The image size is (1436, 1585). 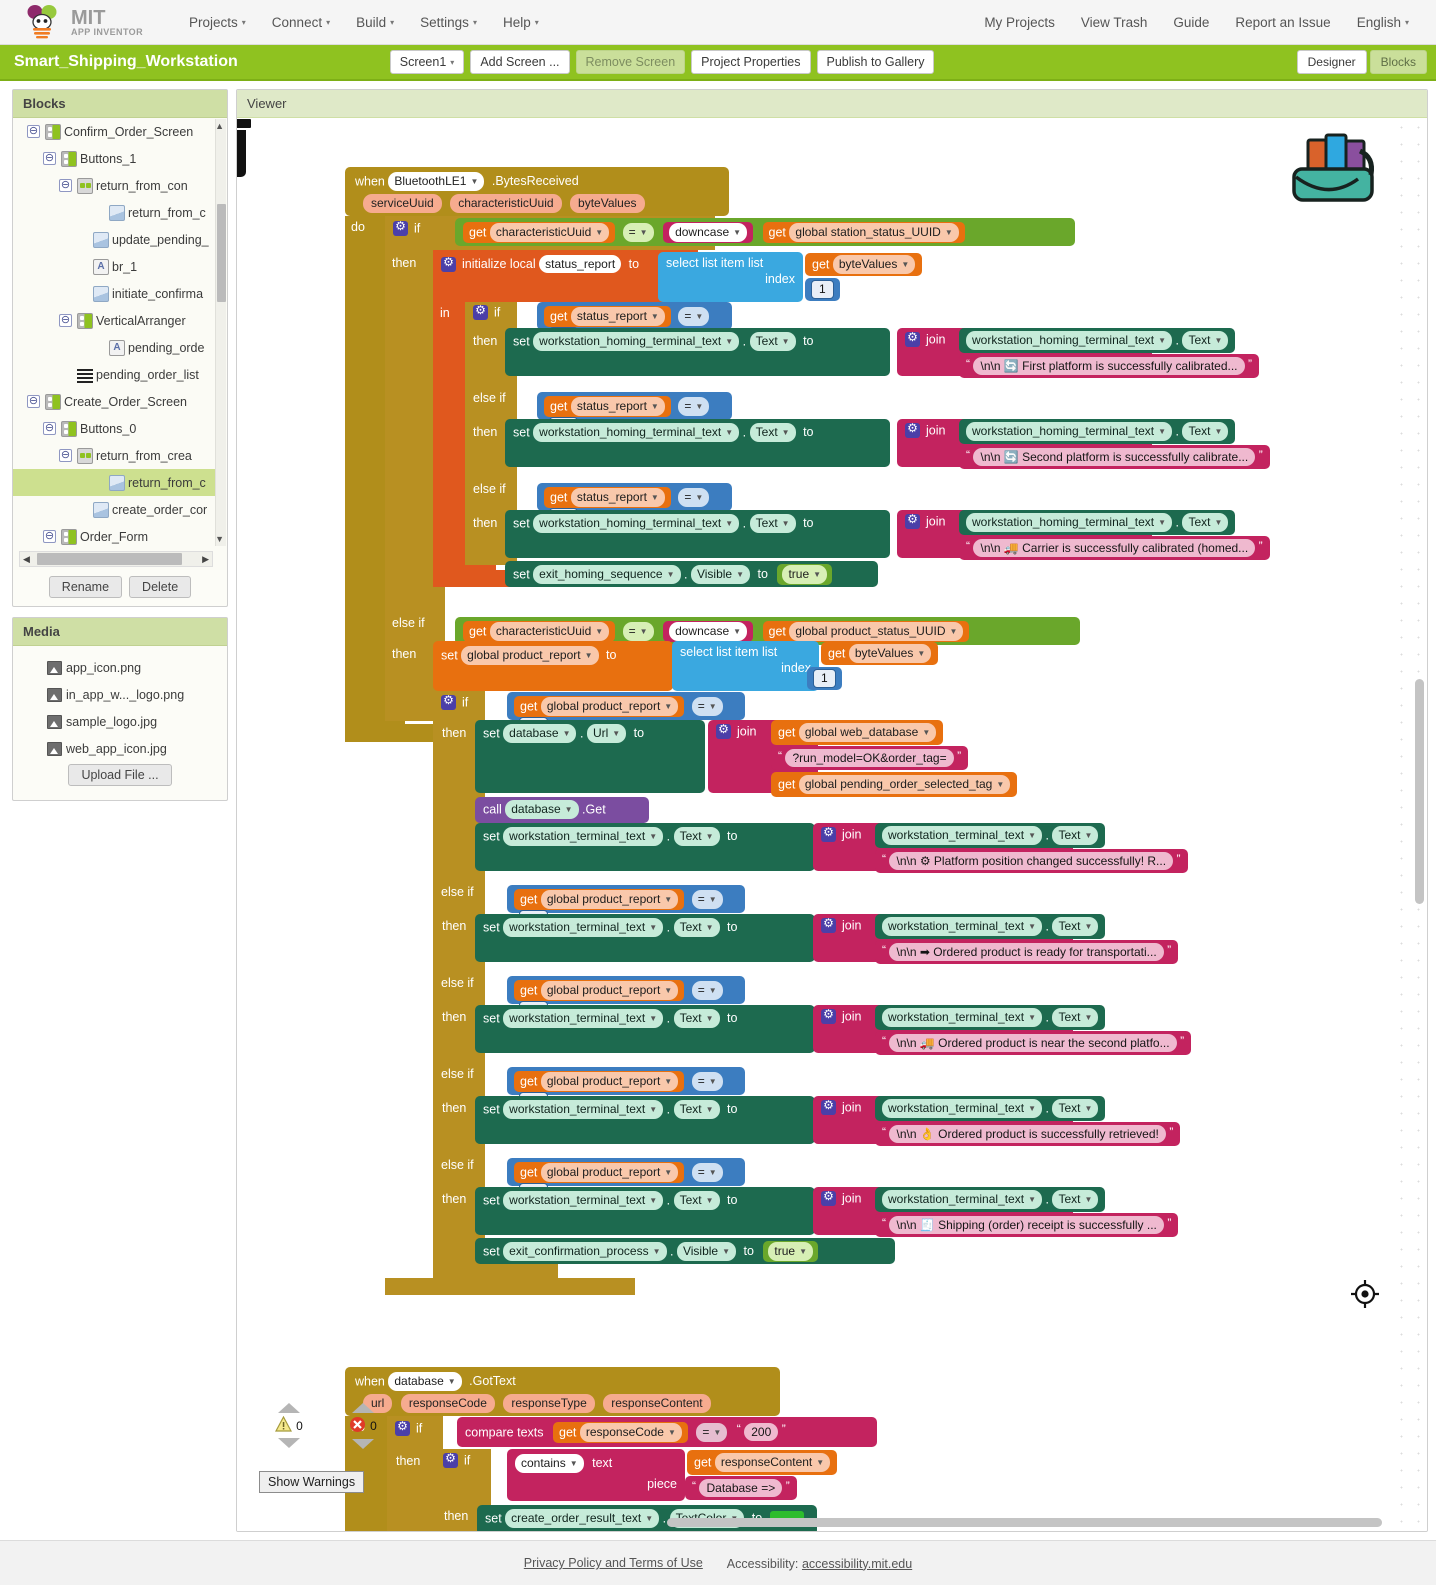 I want to click on property-dropdown: Url ▼, so click(x=606, y=733).